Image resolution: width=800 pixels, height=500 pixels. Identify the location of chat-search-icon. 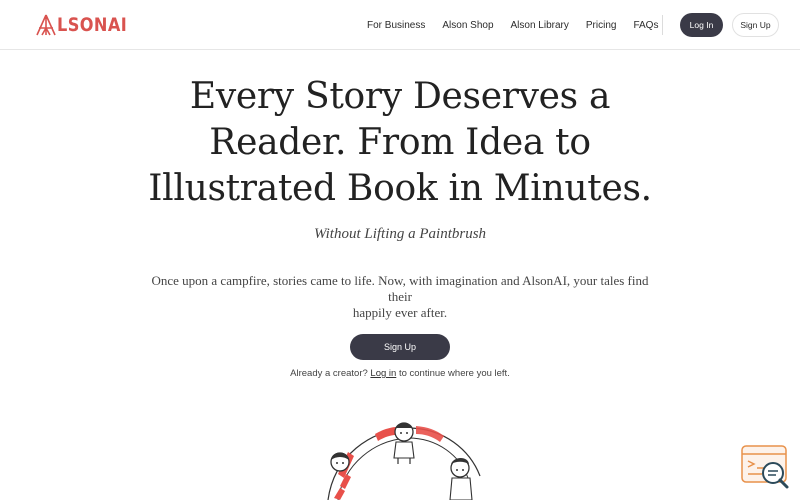
(765, 467).